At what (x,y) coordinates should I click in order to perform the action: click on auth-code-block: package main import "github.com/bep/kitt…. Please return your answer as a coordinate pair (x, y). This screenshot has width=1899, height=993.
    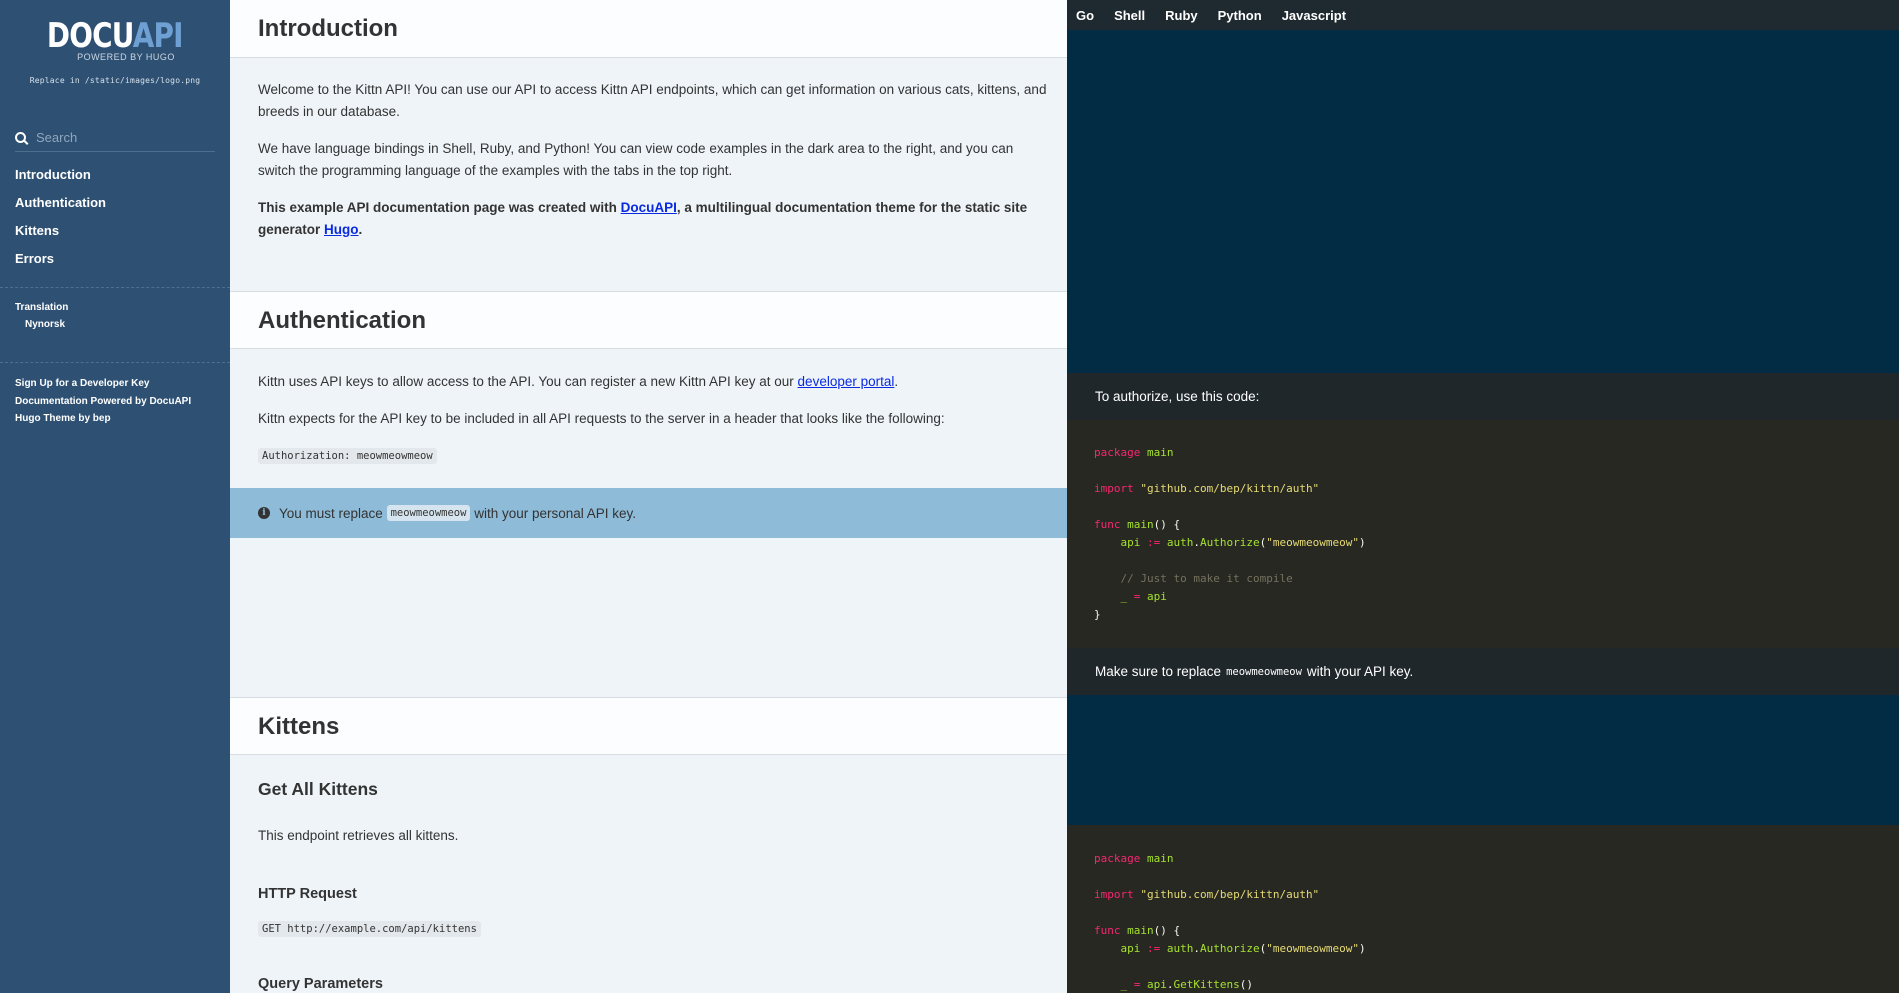
    Looking at the image, I should click on (1483, 534).